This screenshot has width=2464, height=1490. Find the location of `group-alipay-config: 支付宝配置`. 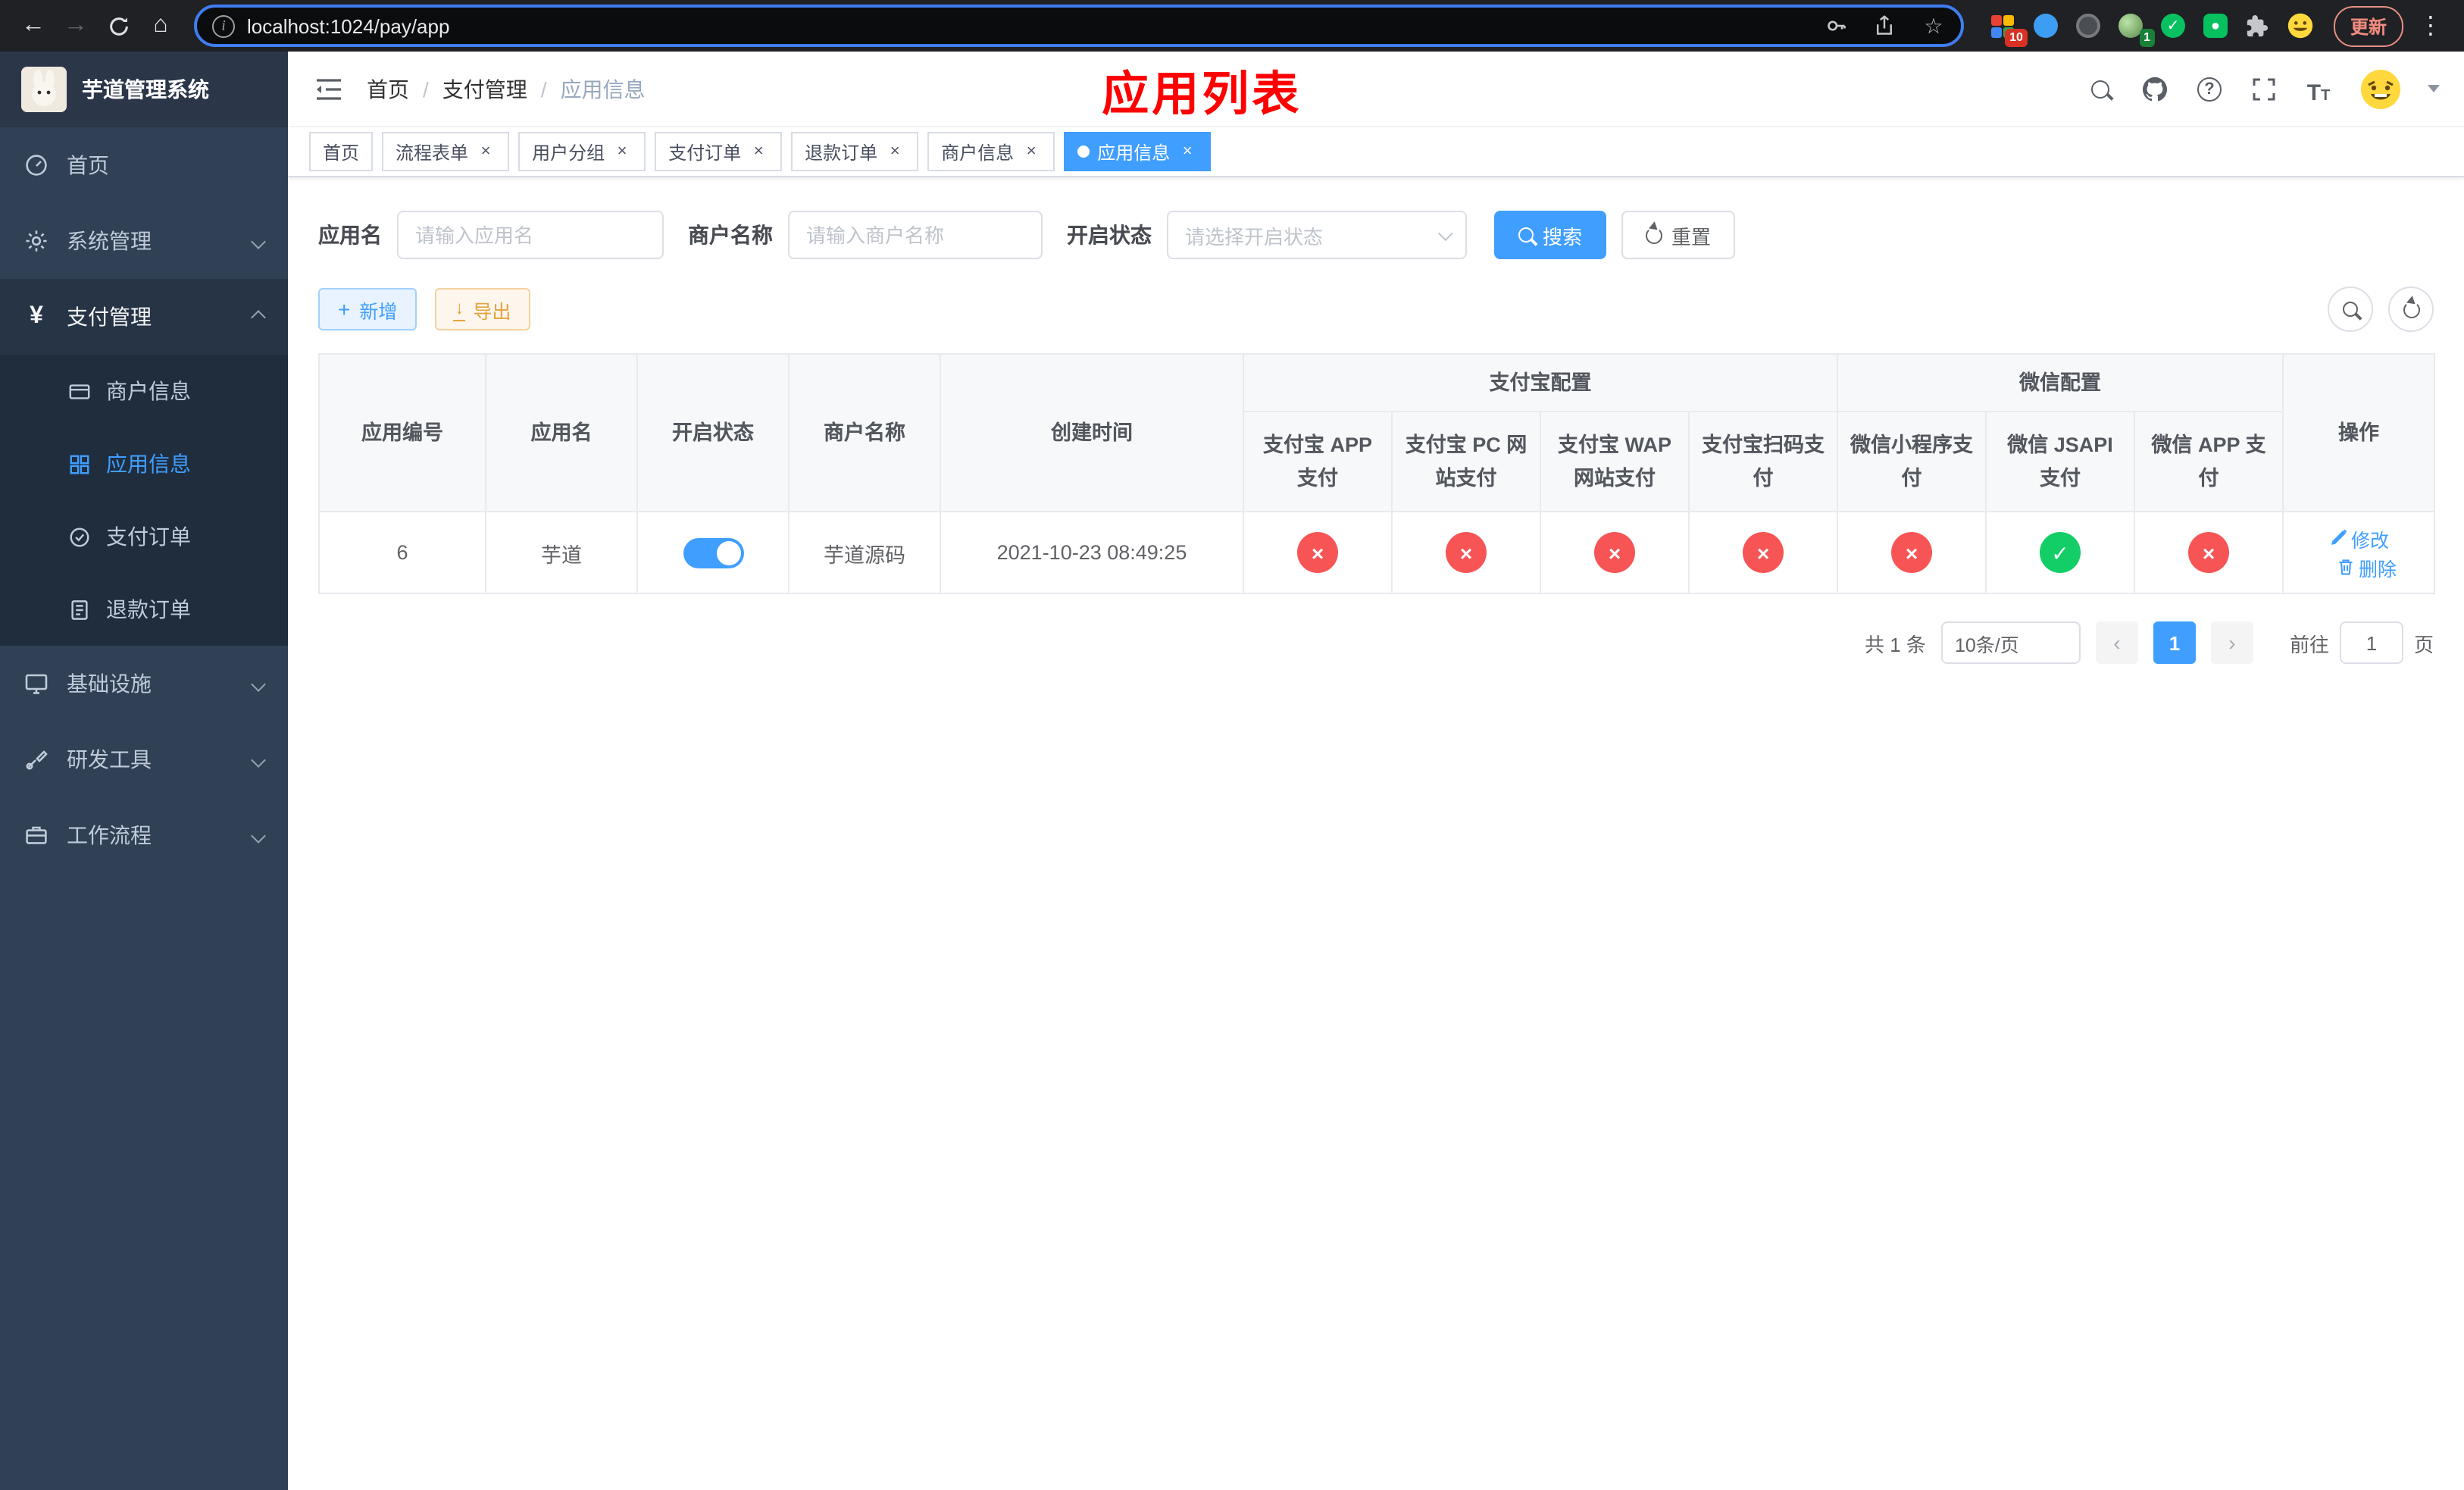

group-alipay-config: 支付宝配置 is located at coordinates (1540, 382).